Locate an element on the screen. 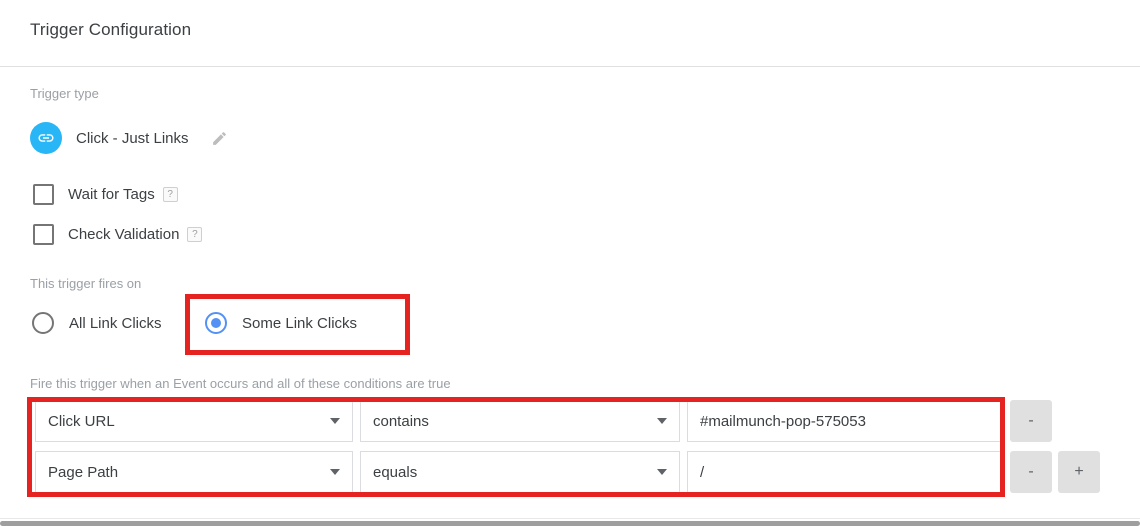  fires-on-label: This trigger fires on is located at coordinates (86, 283).